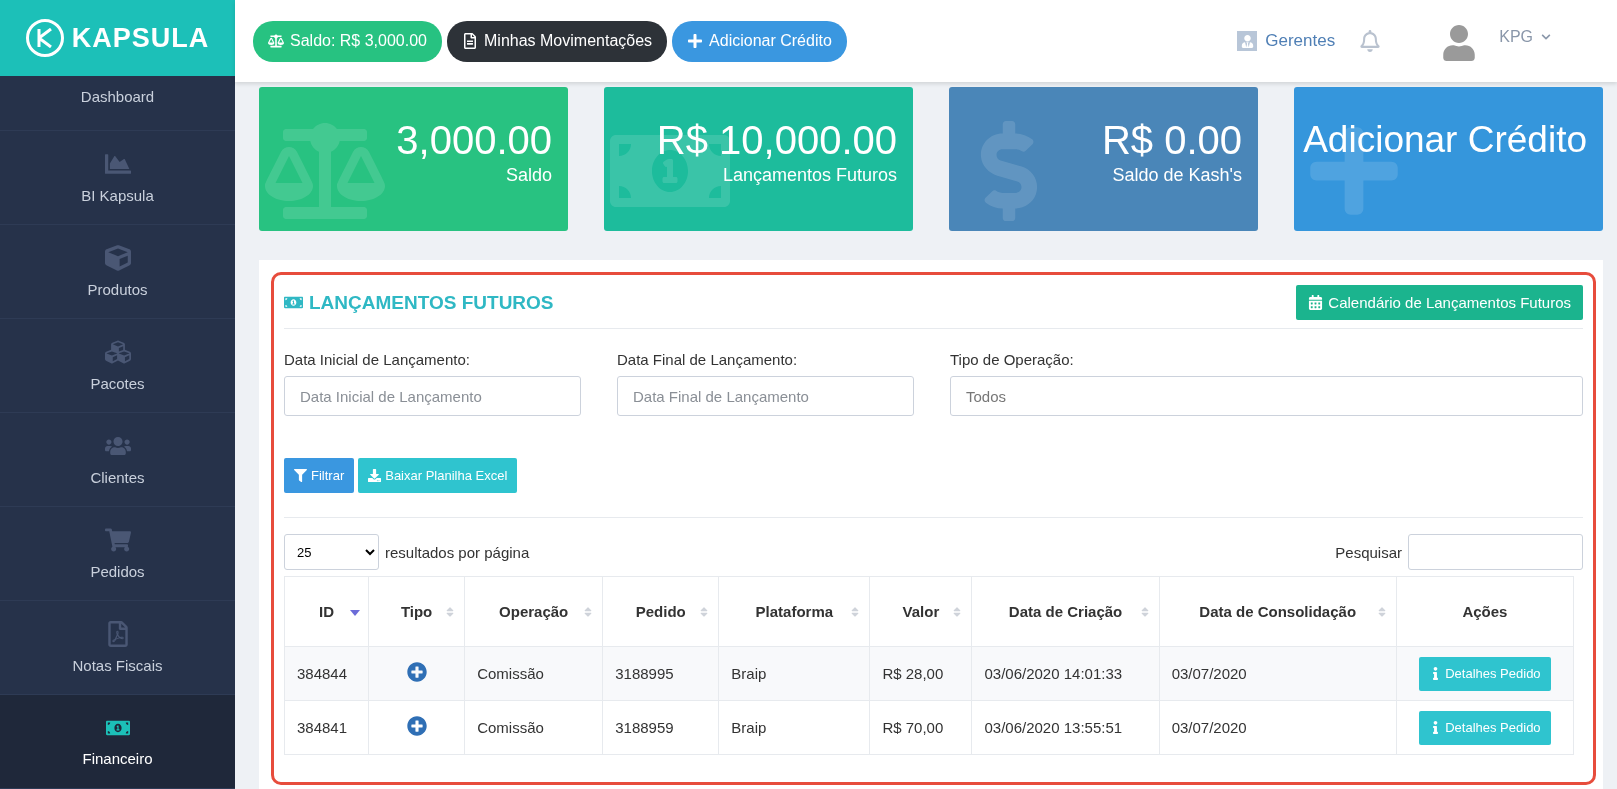 This screenshot has width=1617, height=789. I want to click on sidebar-item: Pacotes, so click(117, 366).